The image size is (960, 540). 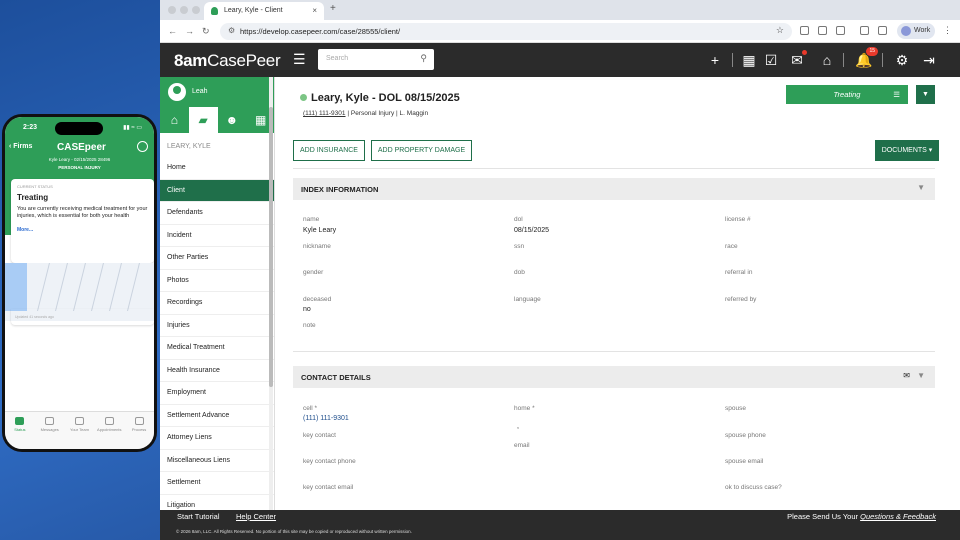 What do you see at coordinates (840, 30) in the screenshot?
I see `extensions-puzzle-icon` at bounding box center [840, 30].